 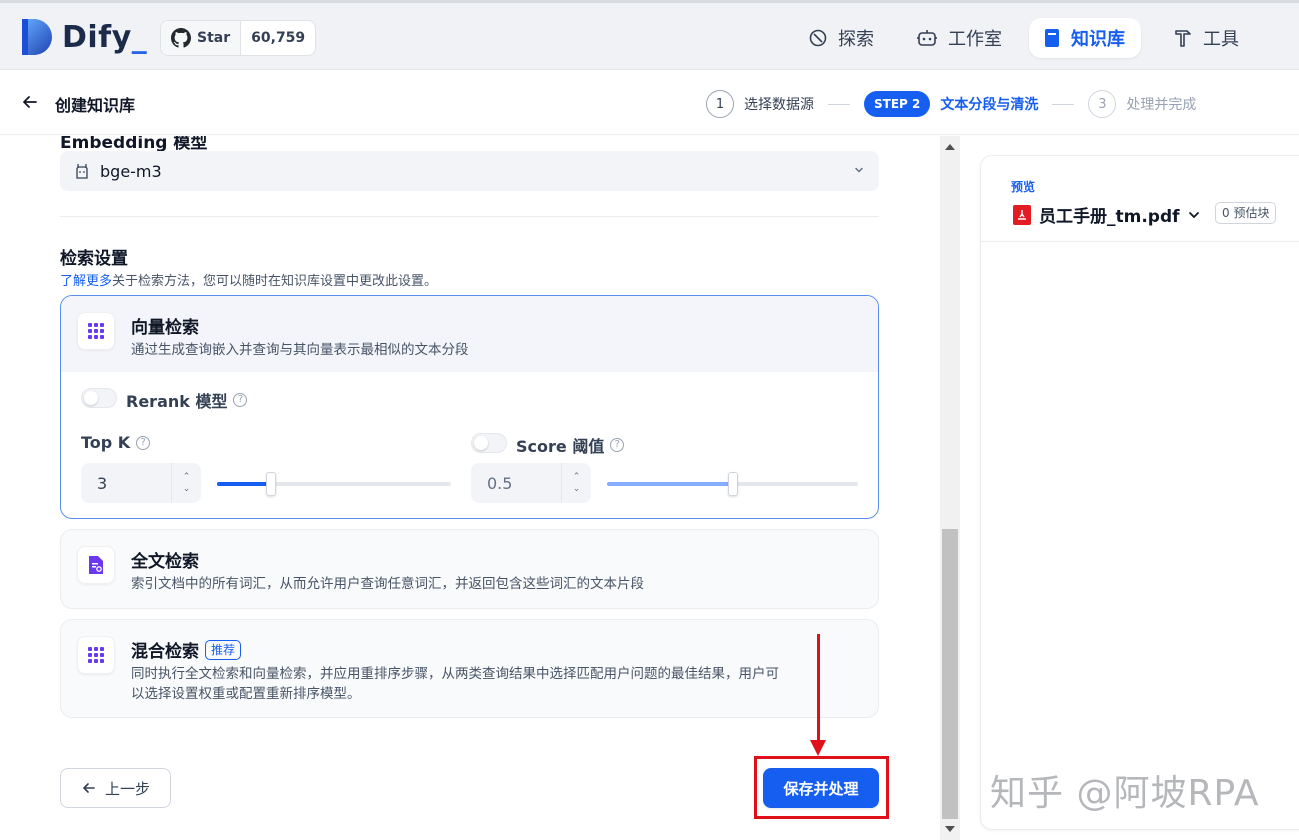 I want to click on hybrid-search-title: 混合检索 推荐, so click(x=186, y=649).